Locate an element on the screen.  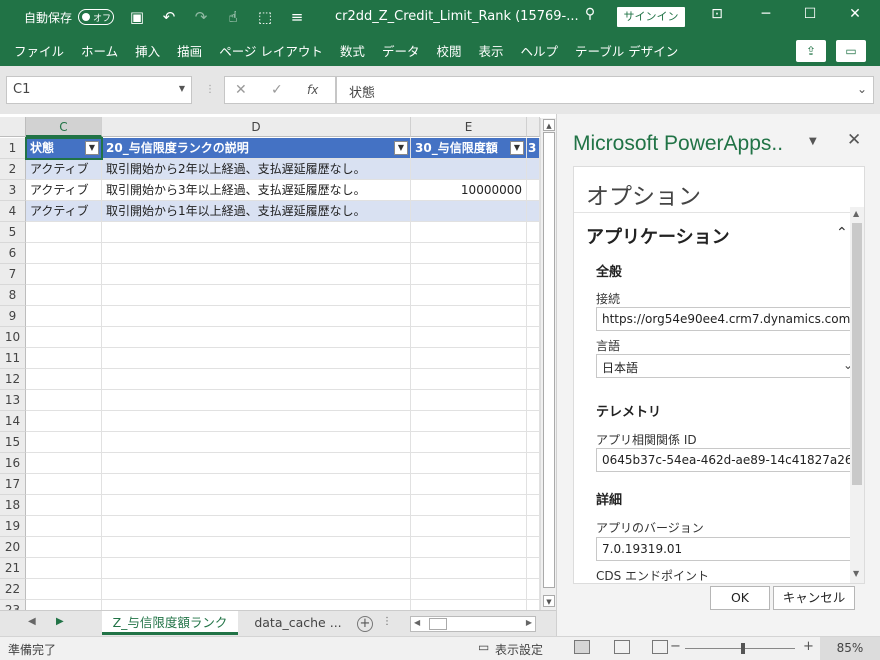
row-header: 22 is located at coordinates (13, 589).